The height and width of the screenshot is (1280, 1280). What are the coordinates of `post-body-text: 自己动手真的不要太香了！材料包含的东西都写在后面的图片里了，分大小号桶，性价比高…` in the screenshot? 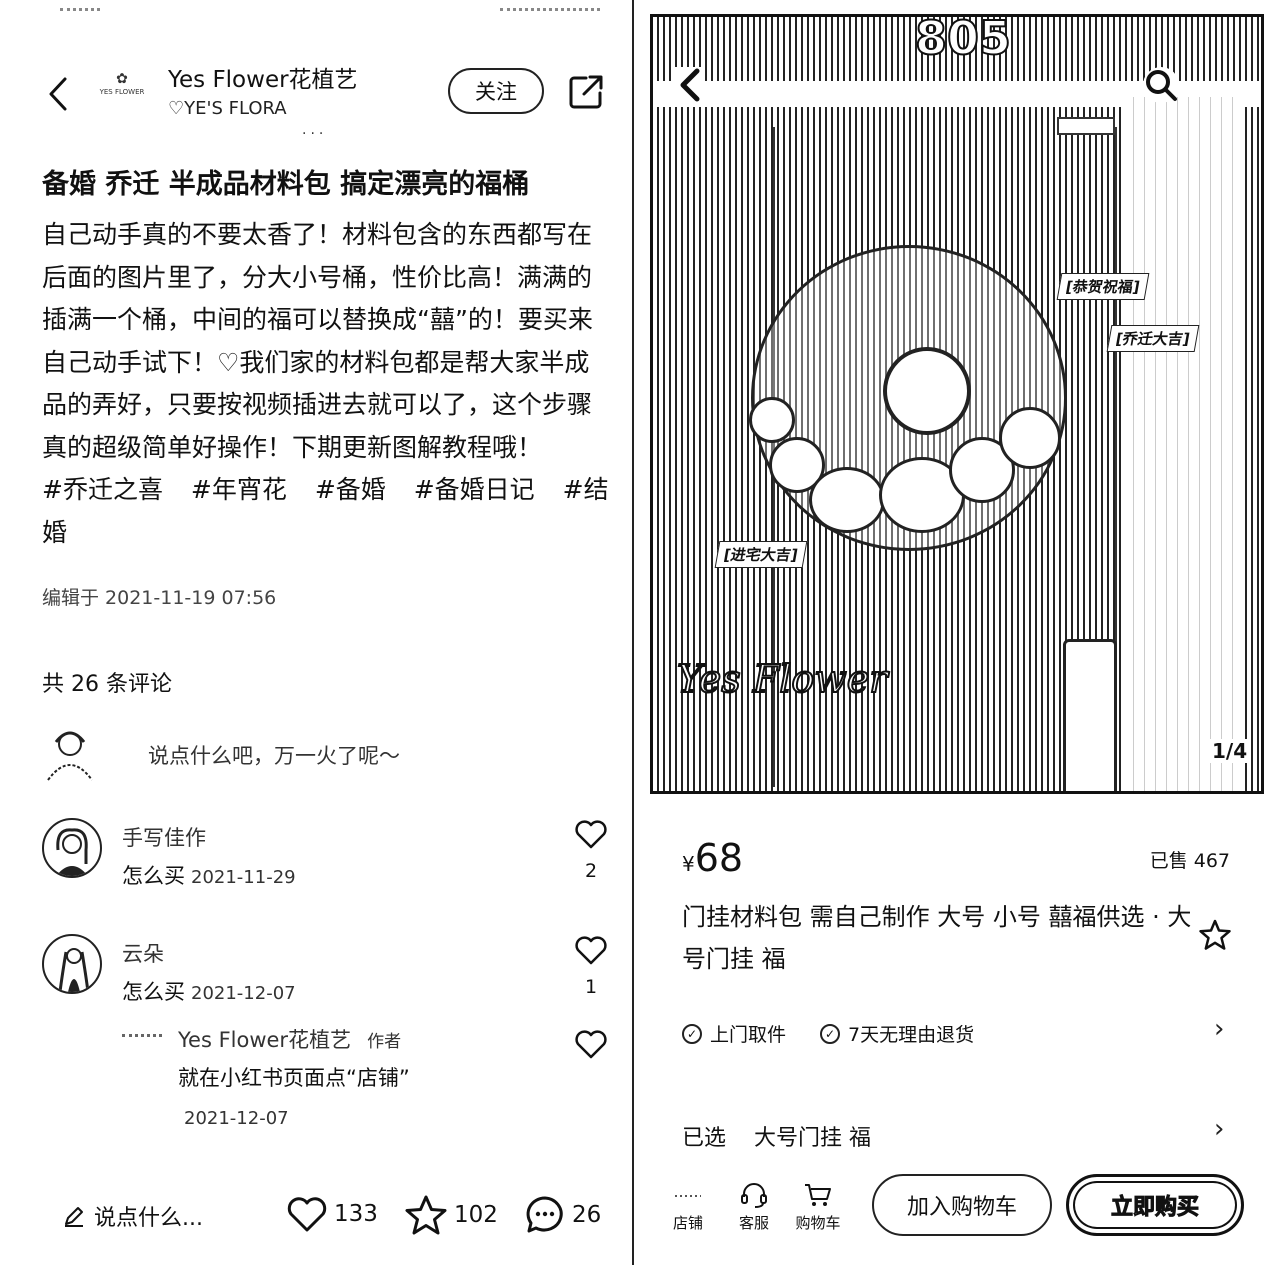 It's located at (317, 341).